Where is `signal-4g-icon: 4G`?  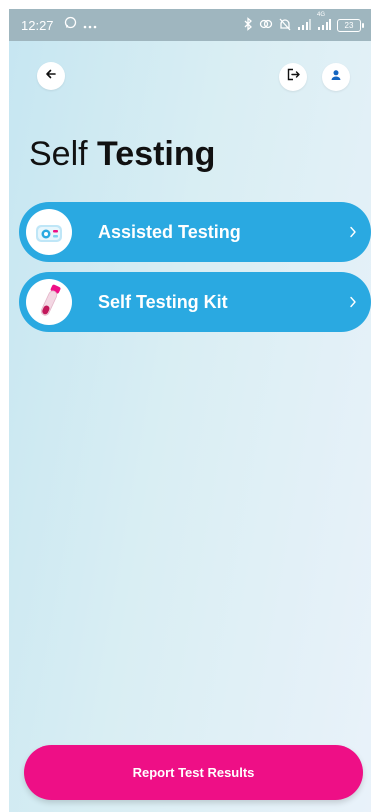 signal-4g-icon: 4G is located at coordinates (324, 22).